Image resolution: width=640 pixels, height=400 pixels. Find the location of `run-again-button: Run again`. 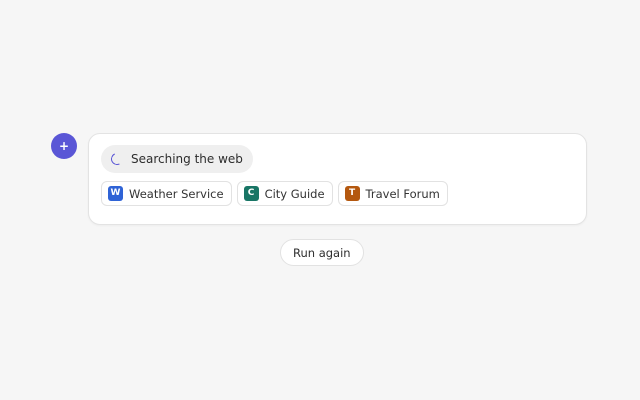

run-again-button: Run again is located at coordinates (322, 252).